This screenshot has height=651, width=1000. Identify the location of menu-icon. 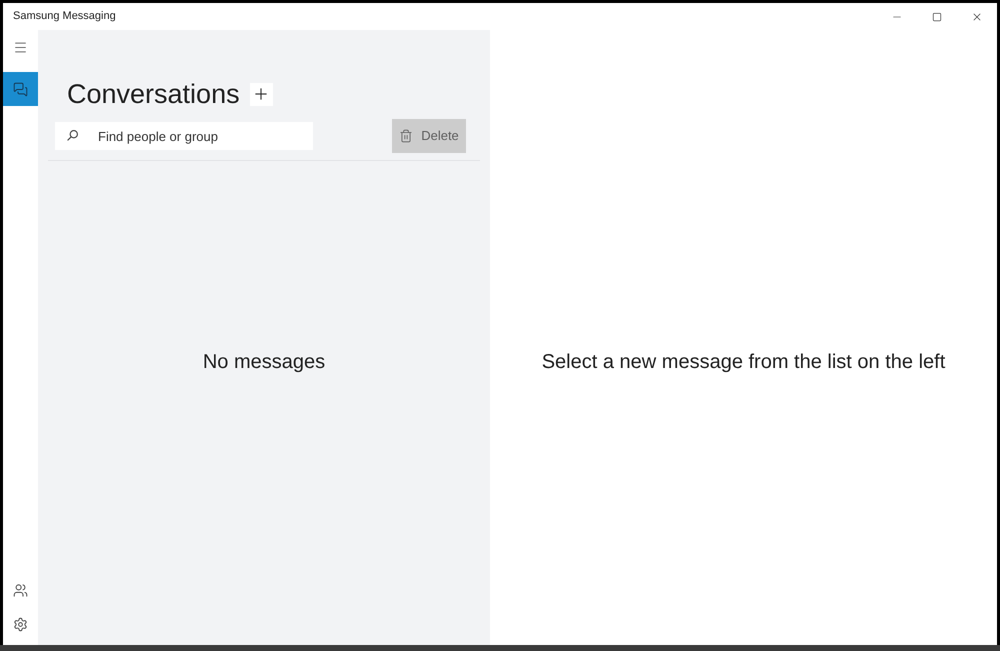
(20, 47).